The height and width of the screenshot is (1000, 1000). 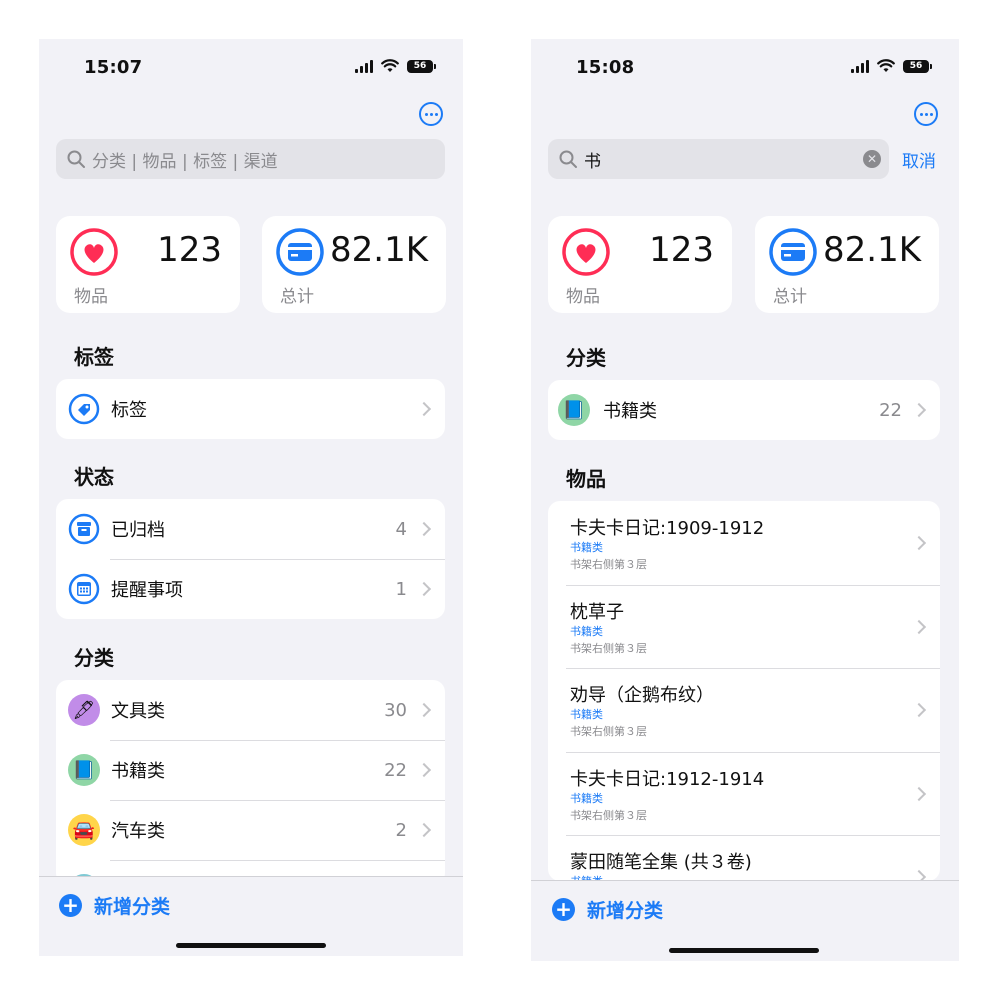 I want to click on car-icon: 🚘, so click(x=84, y=830).